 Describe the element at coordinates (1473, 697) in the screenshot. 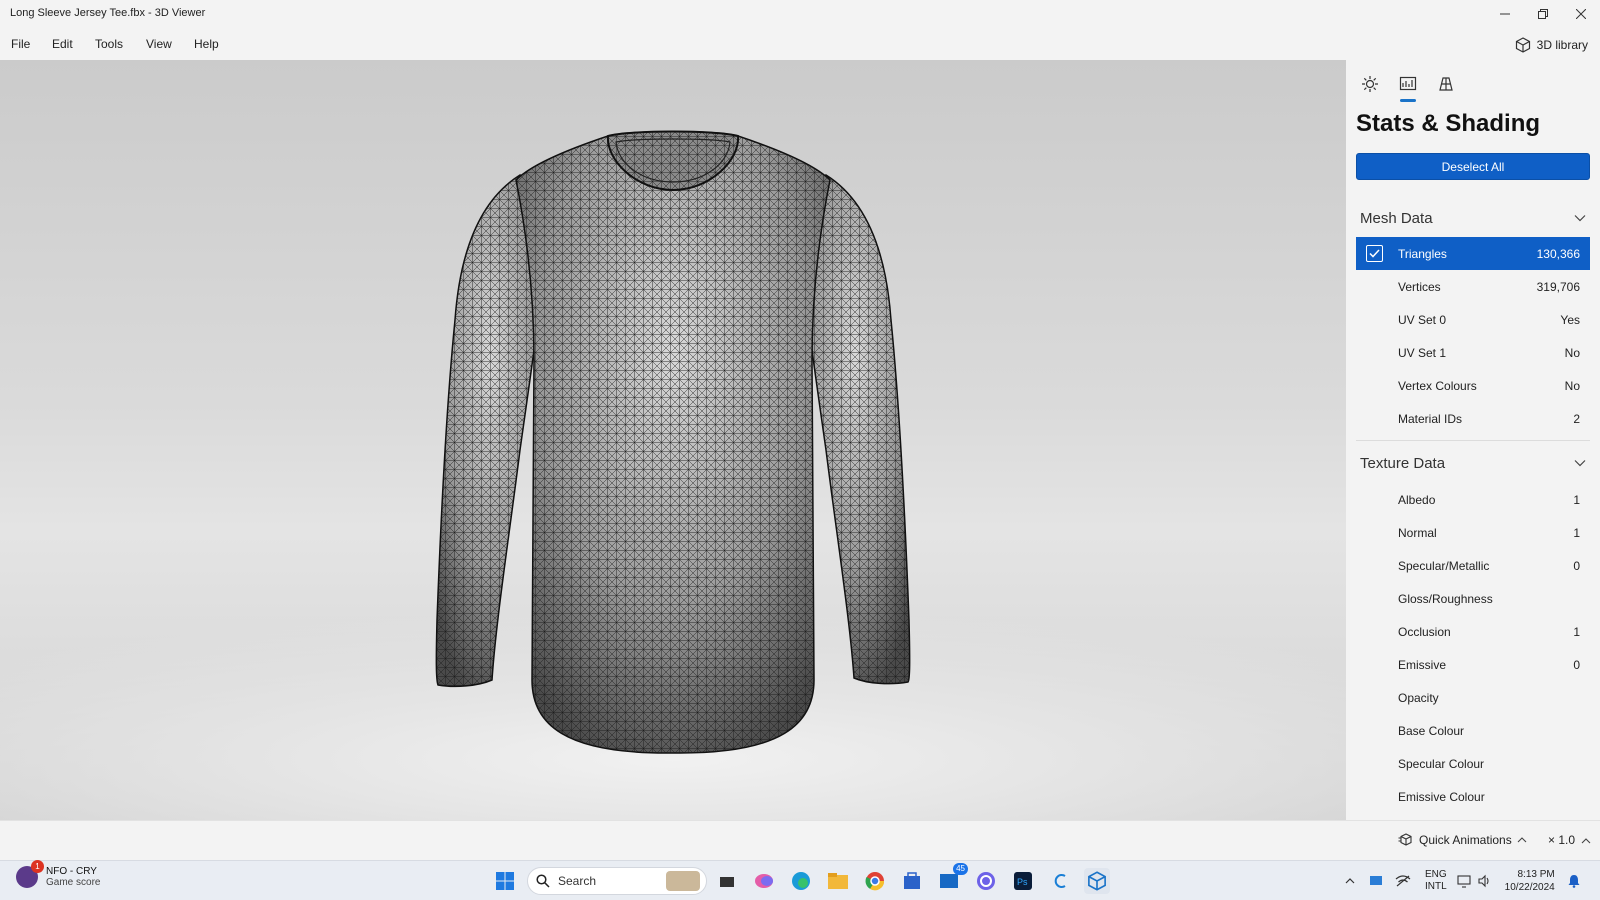

I see `texture-row-opacity: Opacity` at that location.